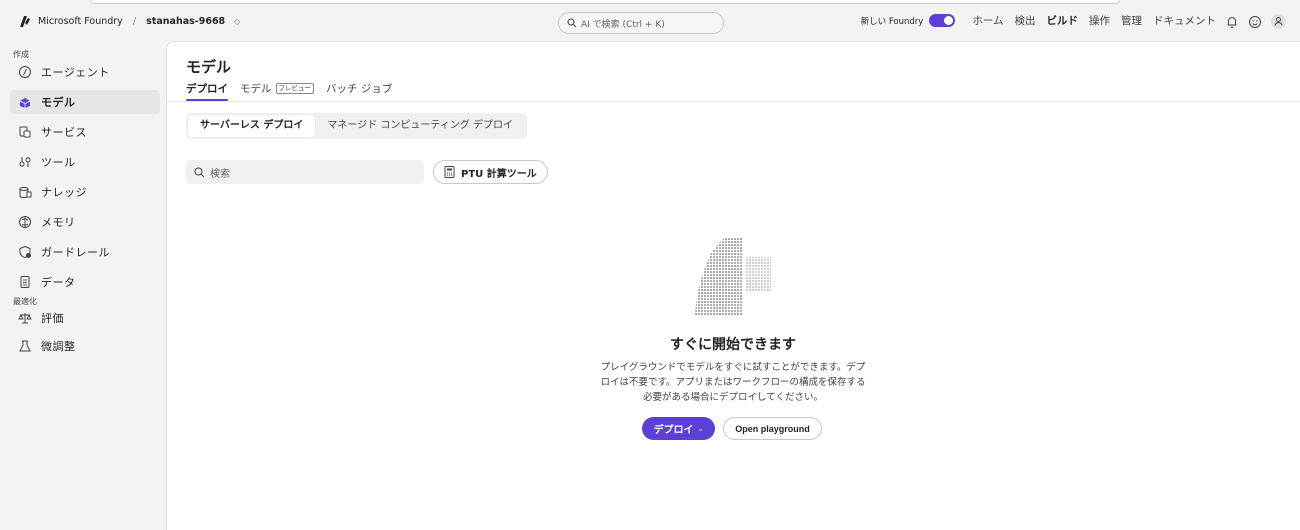 This screenshot has height=530, width=1300. I want to click on page-title: モデル, so click(209, 67).